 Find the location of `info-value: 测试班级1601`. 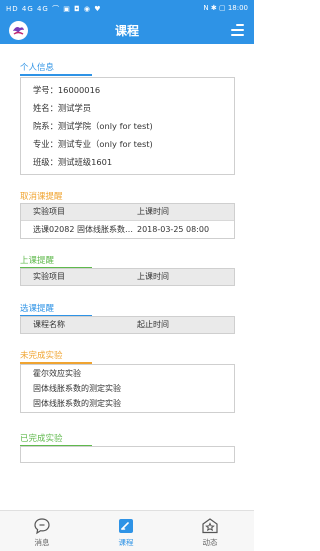

info-value: 测试班级1601 is located at coordinates (85, 162).